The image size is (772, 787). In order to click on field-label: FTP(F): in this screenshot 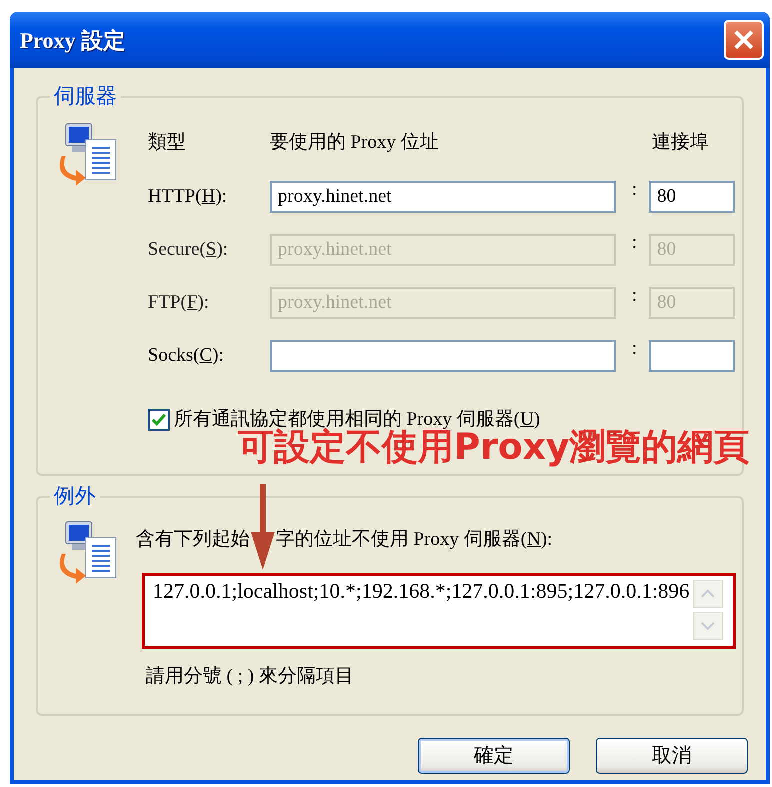, I will do `click(179, 302)`.